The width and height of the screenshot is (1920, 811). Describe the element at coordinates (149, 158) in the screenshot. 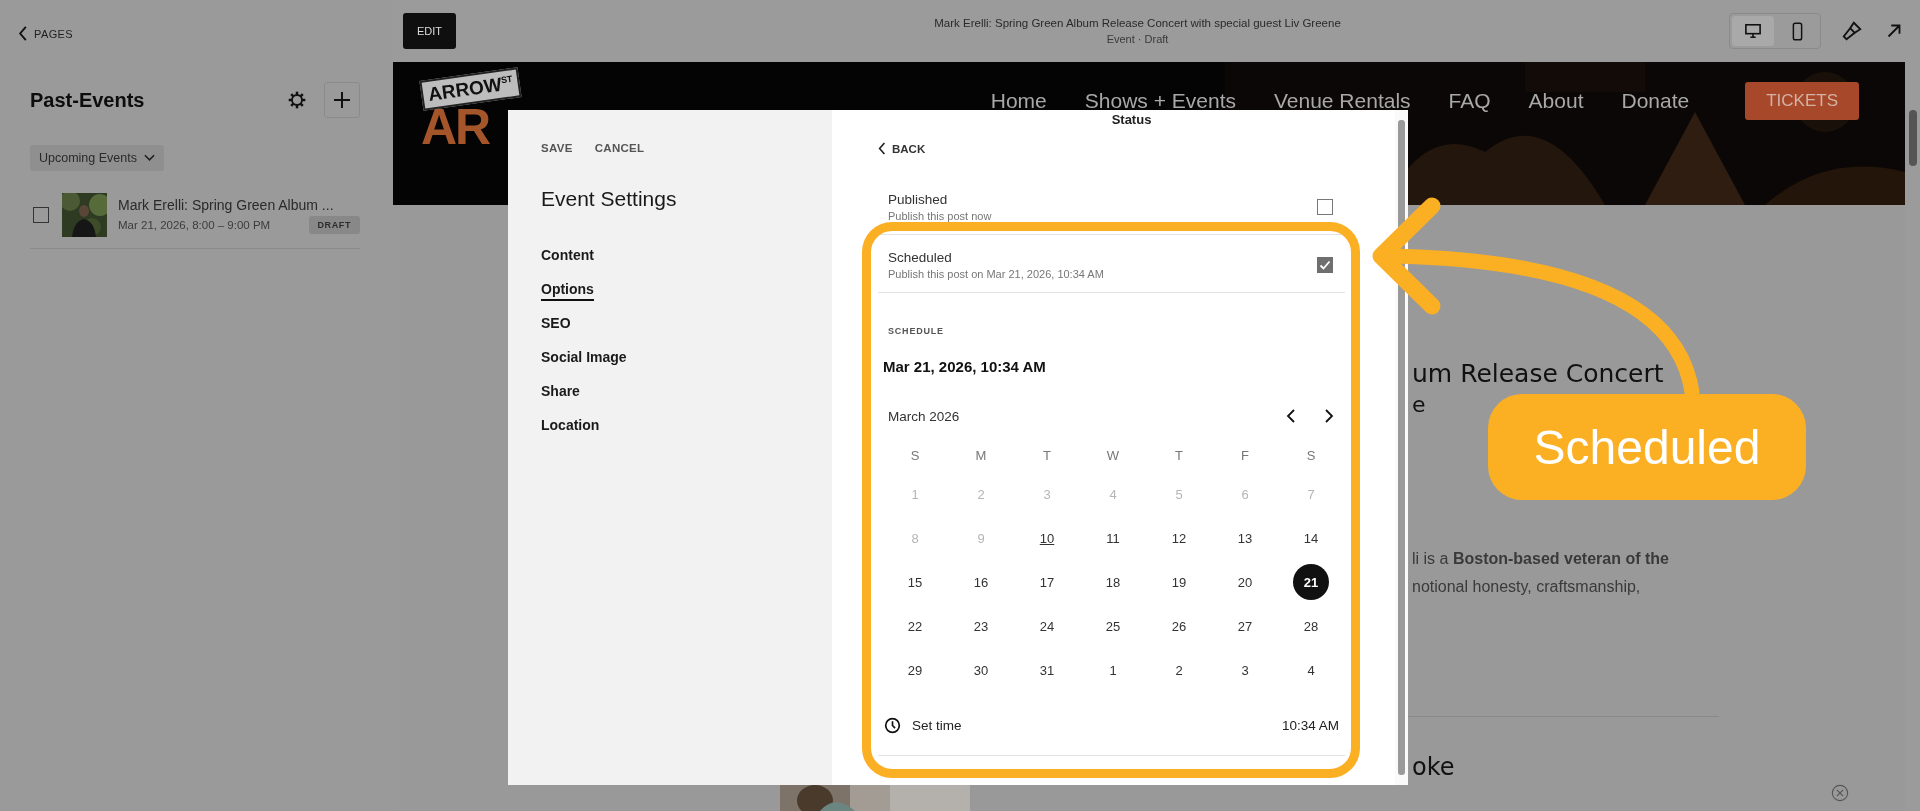

I see `chevron-down-icon` at that location.